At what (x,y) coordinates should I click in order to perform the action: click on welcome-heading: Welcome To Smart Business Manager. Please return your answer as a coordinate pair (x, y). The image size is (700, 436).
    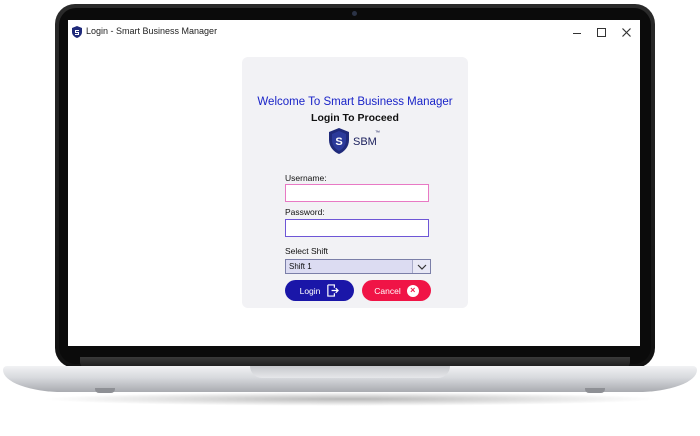
    Looking at the image, I should click on (355, 102).